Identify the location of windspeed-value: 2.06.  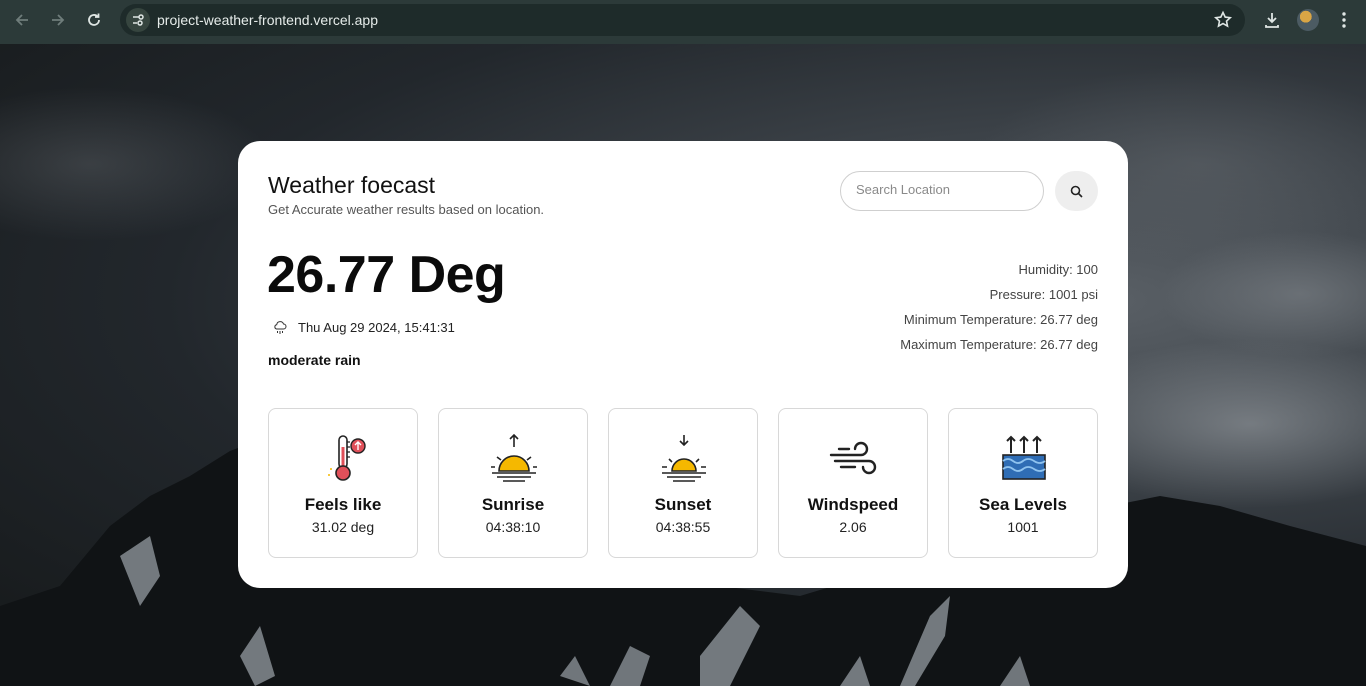
(853, 527).